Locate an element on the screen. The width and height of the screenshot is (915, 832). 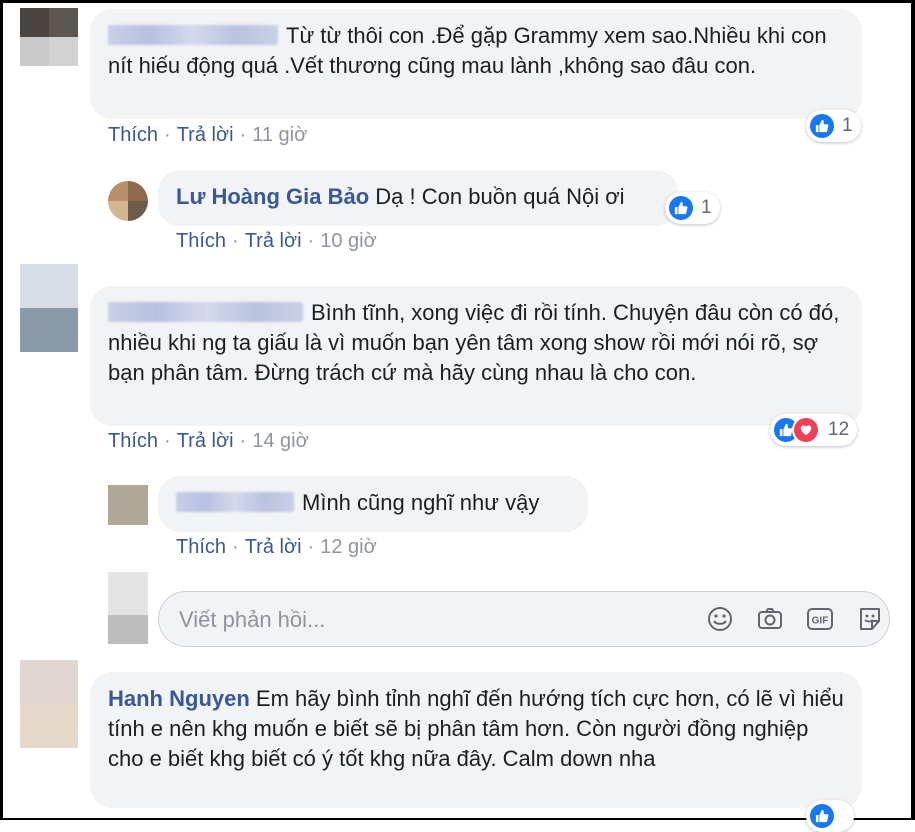
reaction-summary is located at coordinates (830, 816).